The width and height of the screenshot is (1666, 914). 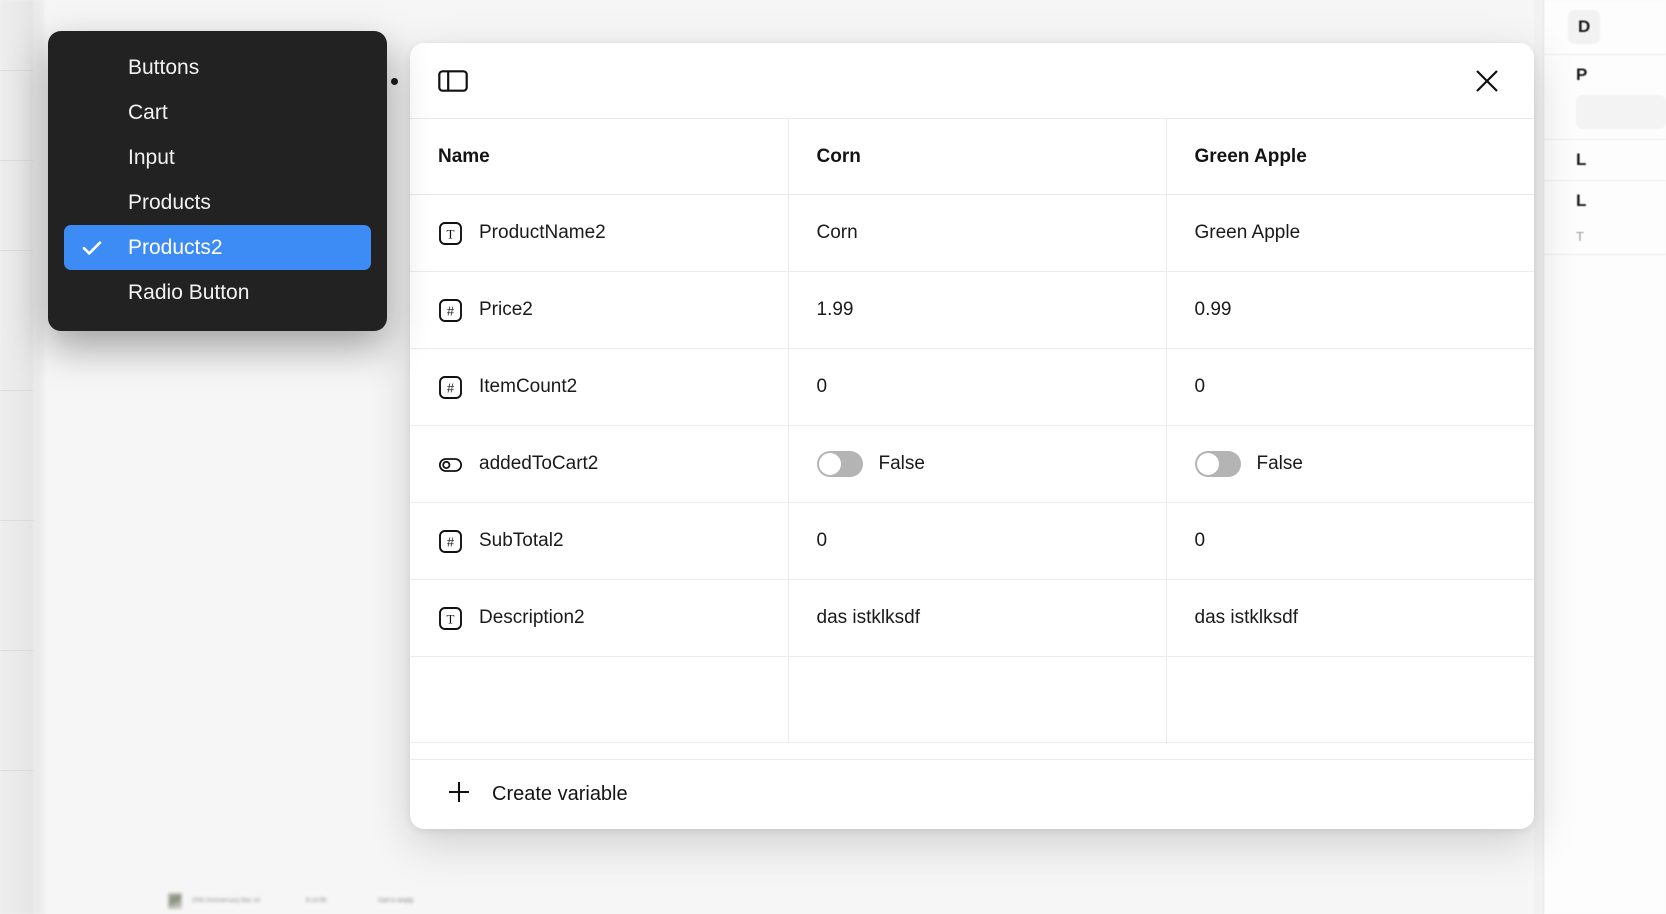 I want to click on table-row: addedToCart2 False False, so click(x=972, y=464).